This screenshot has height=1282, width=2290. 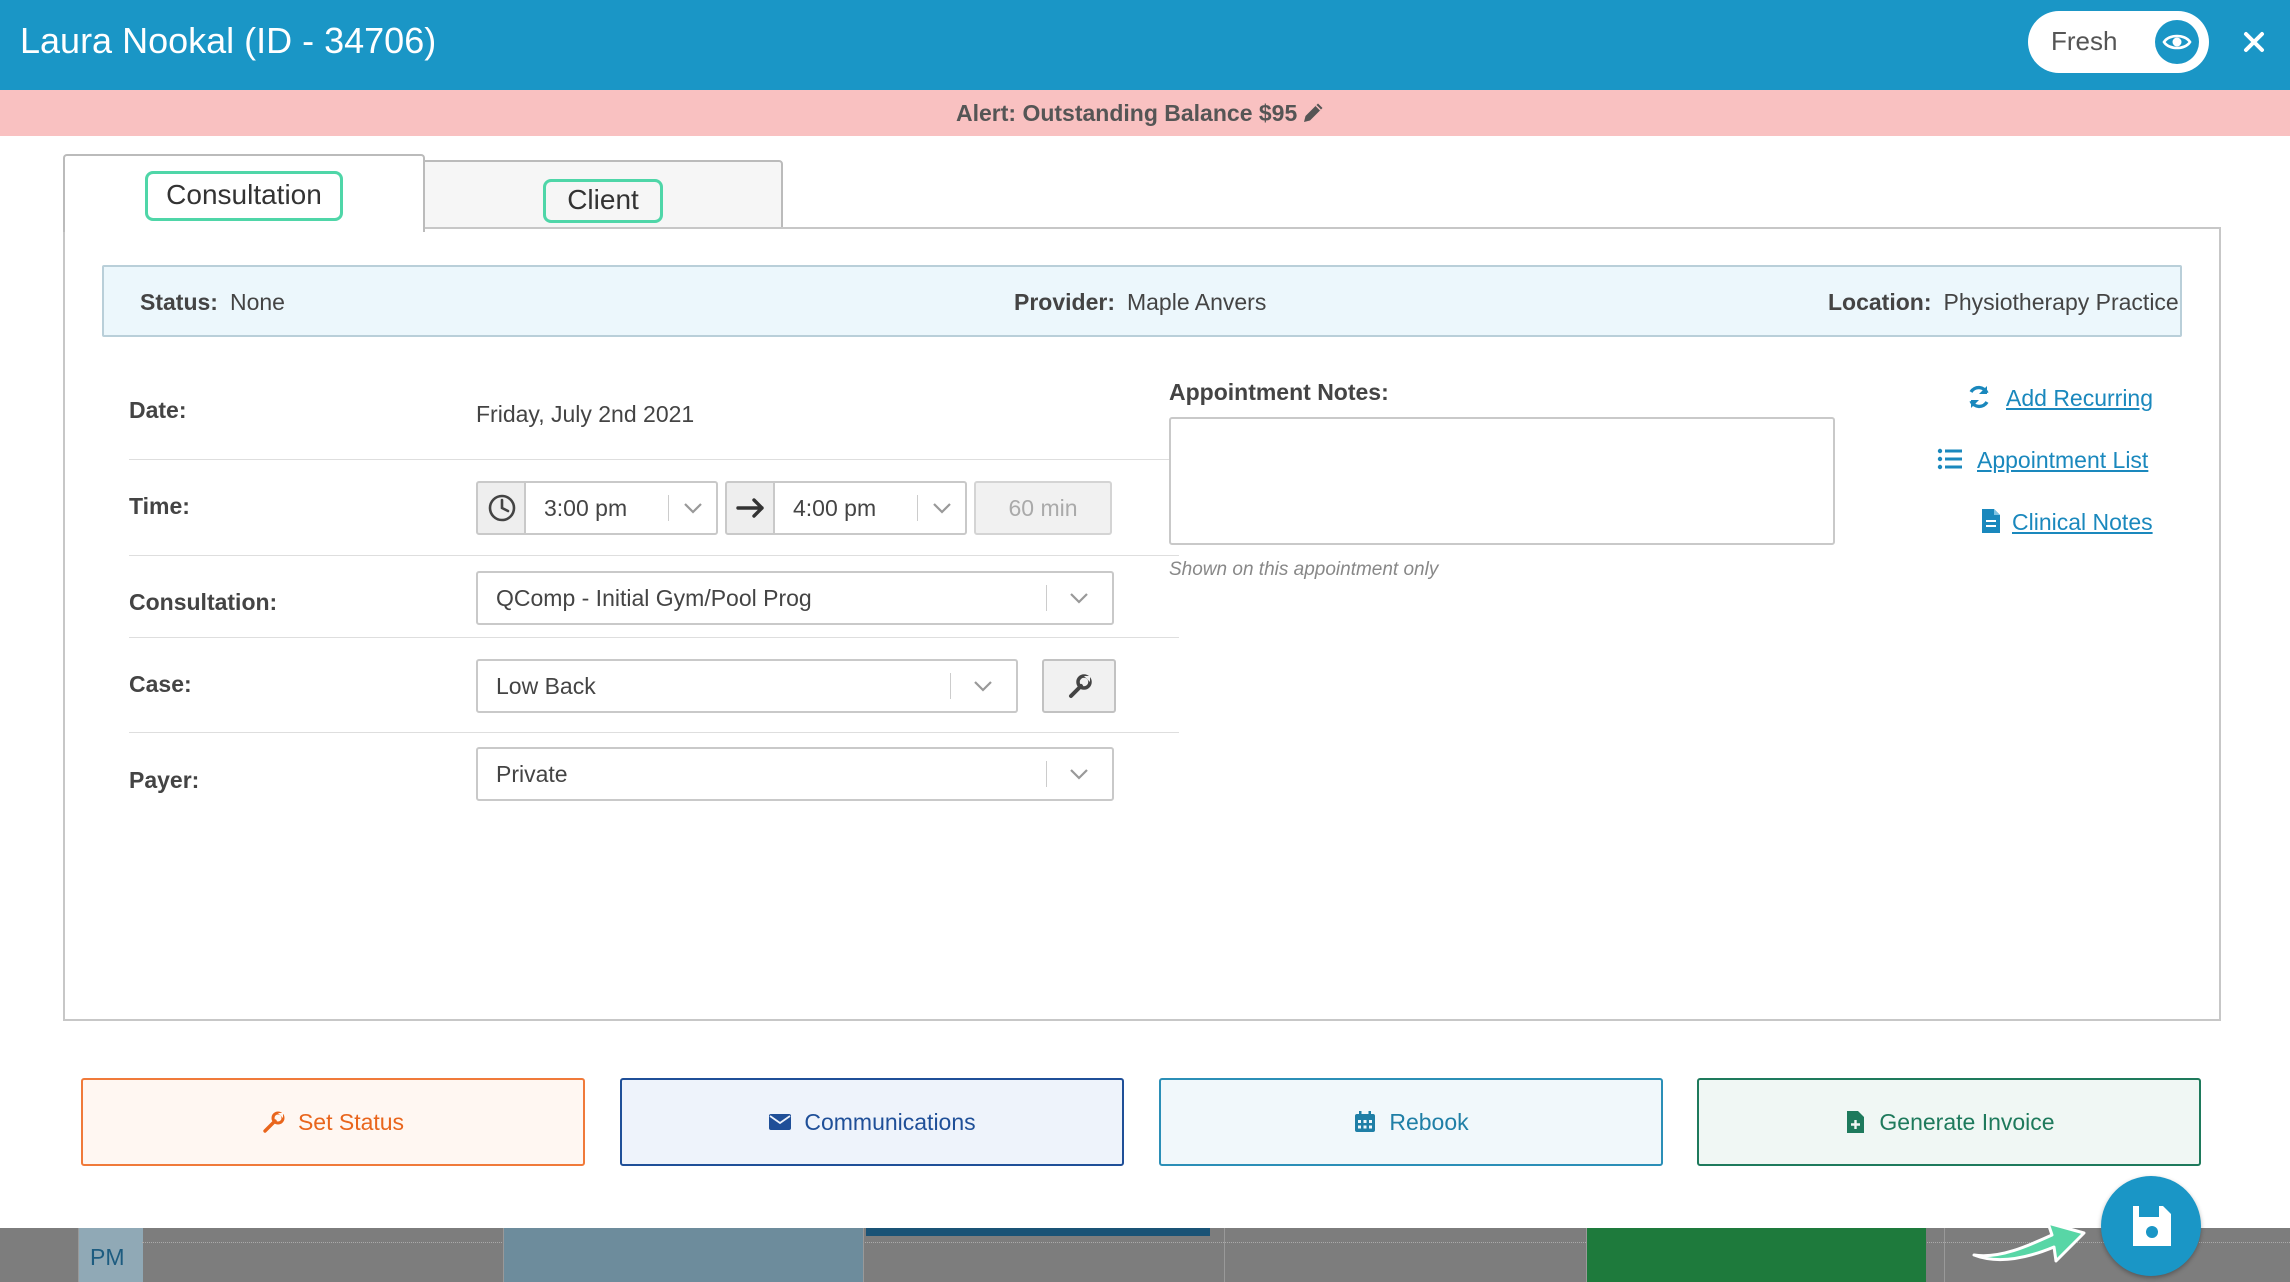 I want to click on rebook-label: Rebook, so click(x=1429, y=1121).